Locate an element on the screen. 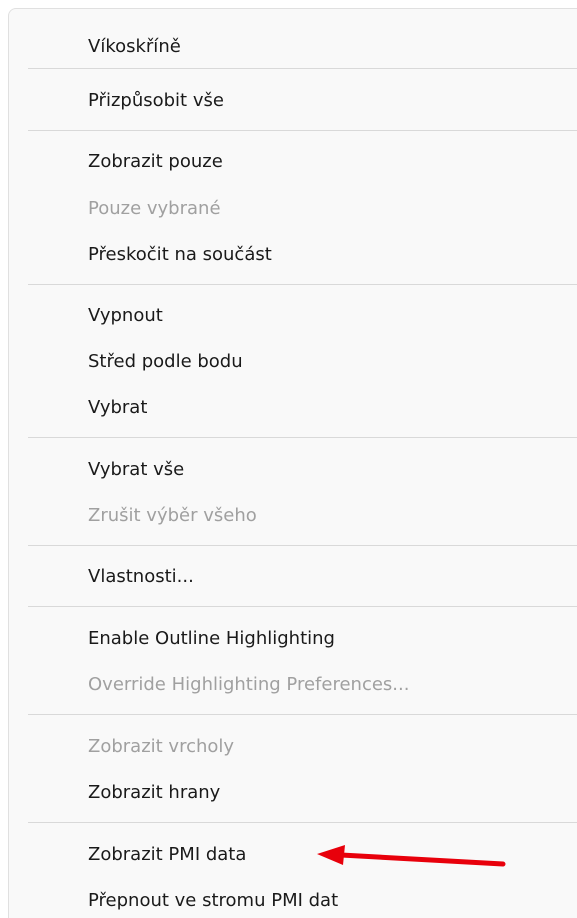 The width and height of the screenshot is (577, 918). menu-item-select: Vybrat is located at coordinates (117, 408).